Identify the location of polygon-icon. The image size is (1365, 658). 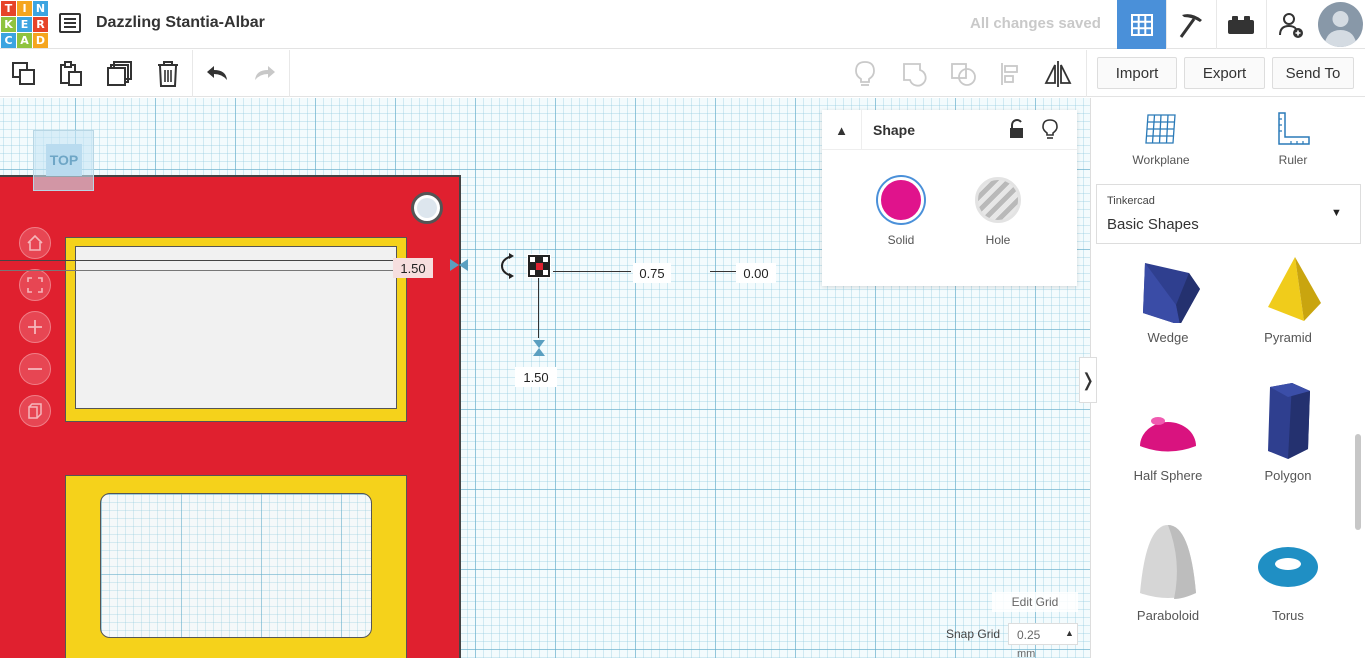
(1289, 421).